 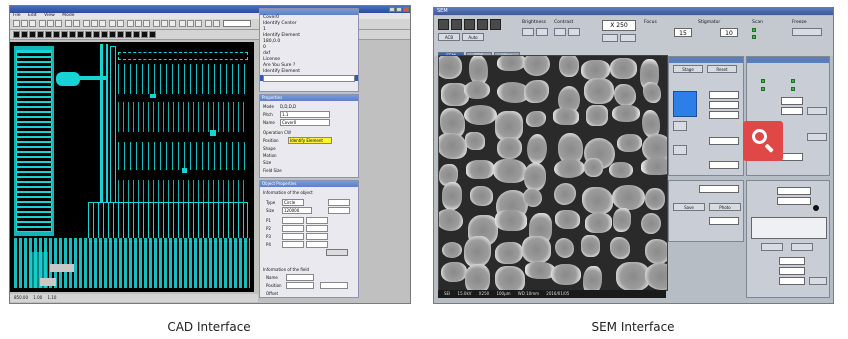 I want to click on p1-x-field, so click(x=293, y=220).